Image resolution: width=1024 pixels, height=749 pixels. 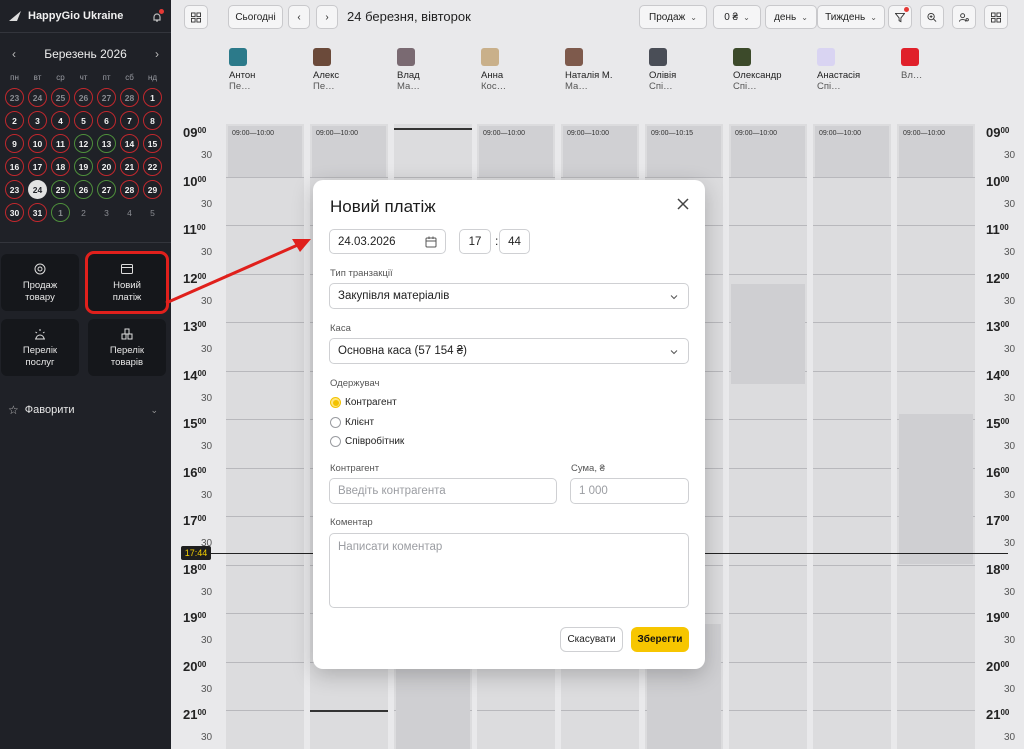 What do you see at coordinates (673, 17) in the screenshot?
I see `sales-dropdown: Продаж ⌄` at bounding box center [673, 17].